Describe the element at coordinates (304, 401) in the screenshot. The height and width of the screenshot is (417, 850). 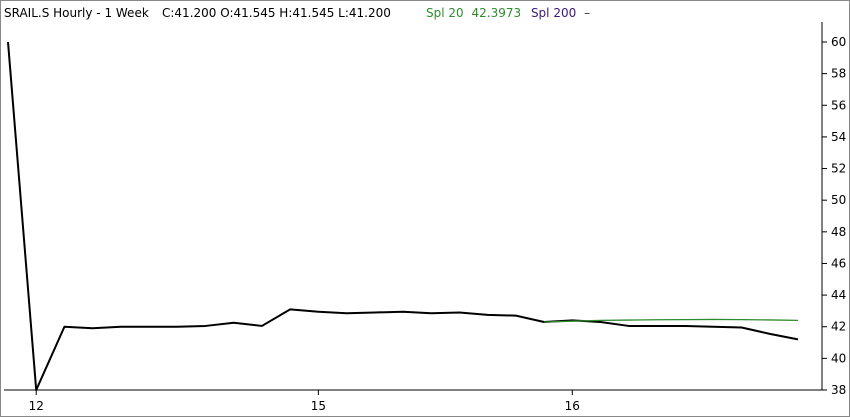
I see `x-axis-ticks: 12 15 16` at that location.